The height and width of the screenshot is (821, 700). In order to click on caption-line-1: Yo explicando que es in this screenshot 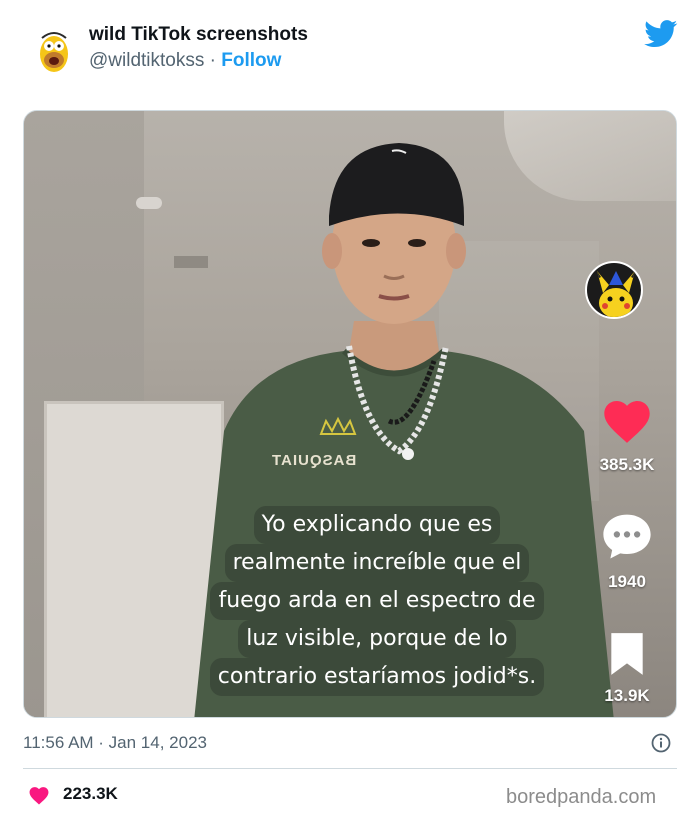, I will do `click(377, 525)`.